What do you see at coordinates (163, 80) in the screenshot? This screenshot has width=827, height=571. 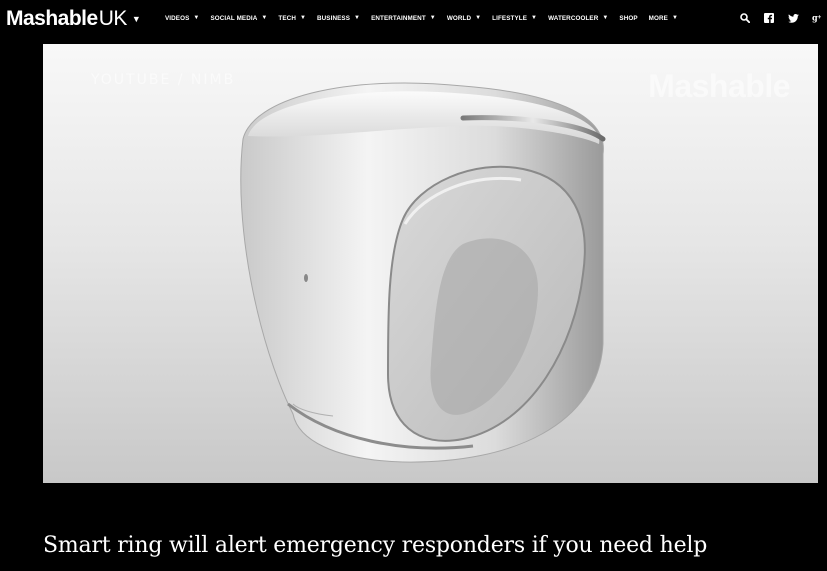 I see `image-credit: YOUTUBE / NIMB` at bounding box center [163, 80].